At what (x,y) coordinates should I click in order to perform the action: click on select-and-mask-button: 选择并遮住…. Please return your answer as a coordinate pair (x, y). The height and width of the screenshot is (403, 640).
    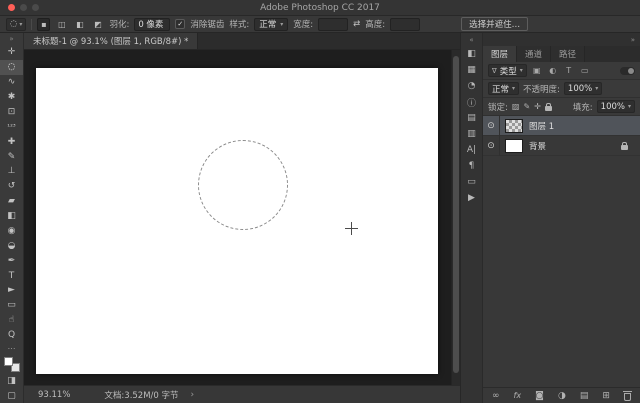
    Looking at the image, I should click on (495, 24).